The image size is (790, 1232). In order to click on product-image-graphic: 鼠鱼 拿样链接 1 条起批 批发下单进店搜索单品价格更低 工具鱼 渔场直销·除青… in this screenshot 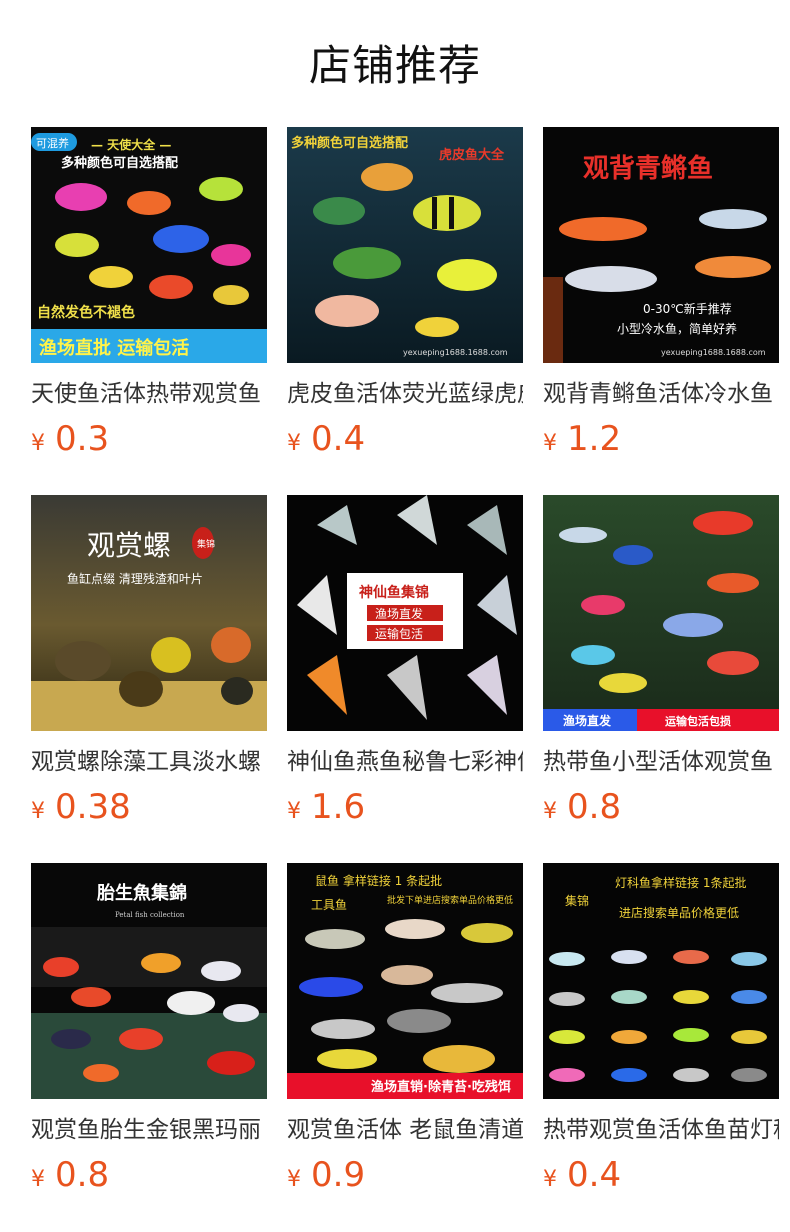, I will do `click(405, 981)`.